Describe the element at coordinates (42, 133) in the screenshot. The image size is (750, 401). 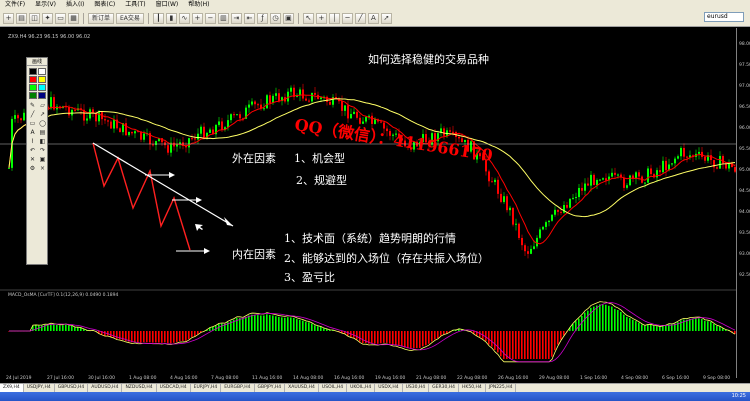
I see `highlight-icon: ▤` at that location.